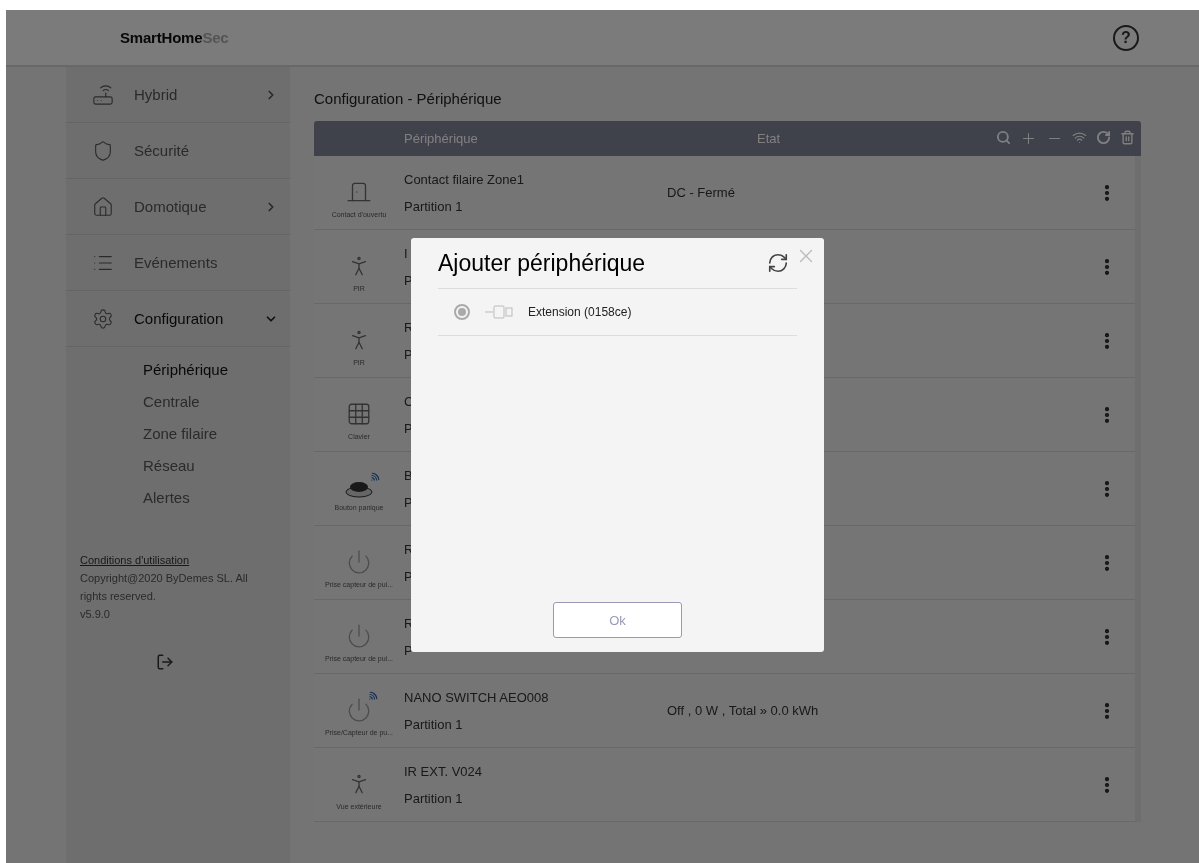  Describe the element at coordinates (477, 697) in the screenshot. I see `device-name: NANO SWITCH AEO008` at that location.